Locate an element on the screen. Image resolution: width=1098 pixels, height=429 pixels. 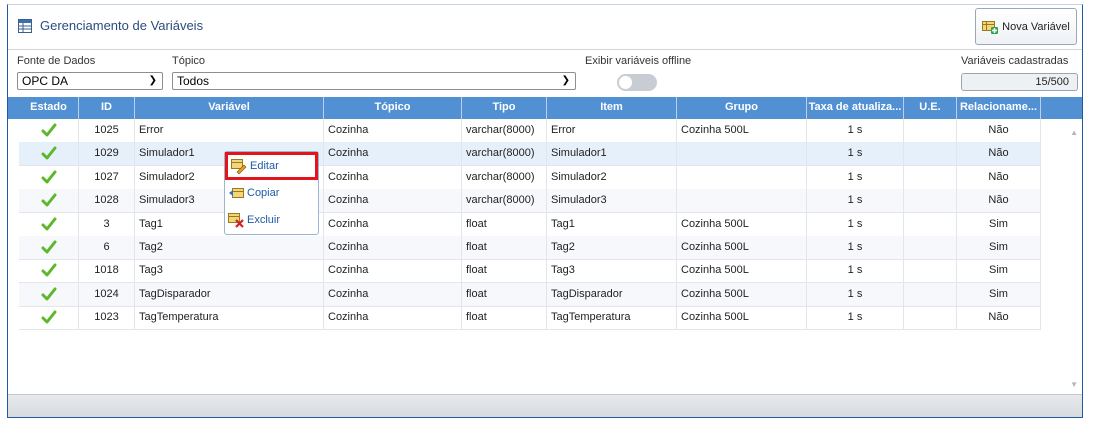
offline-label: Exibir variáveis offline is located at coordinates (638, 61).